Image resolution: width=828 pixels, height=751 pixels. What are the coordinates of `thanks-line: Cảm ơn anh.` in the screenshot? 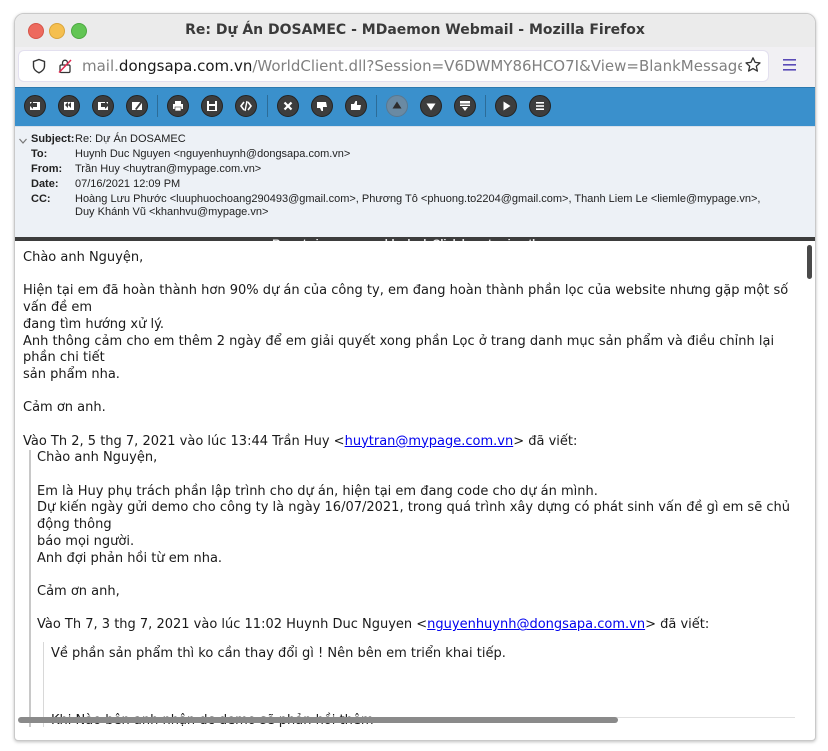 It's located at (64, 408).